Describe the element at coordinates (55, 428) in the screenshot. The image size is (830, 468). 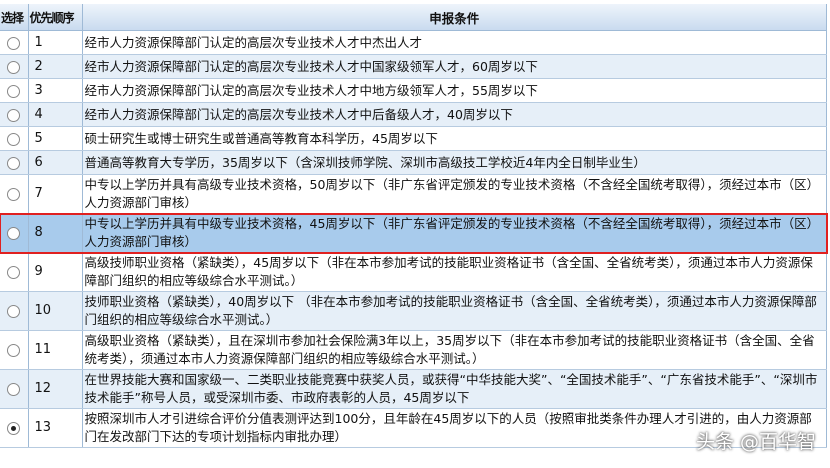
I see `priority-order: 13` at that location.